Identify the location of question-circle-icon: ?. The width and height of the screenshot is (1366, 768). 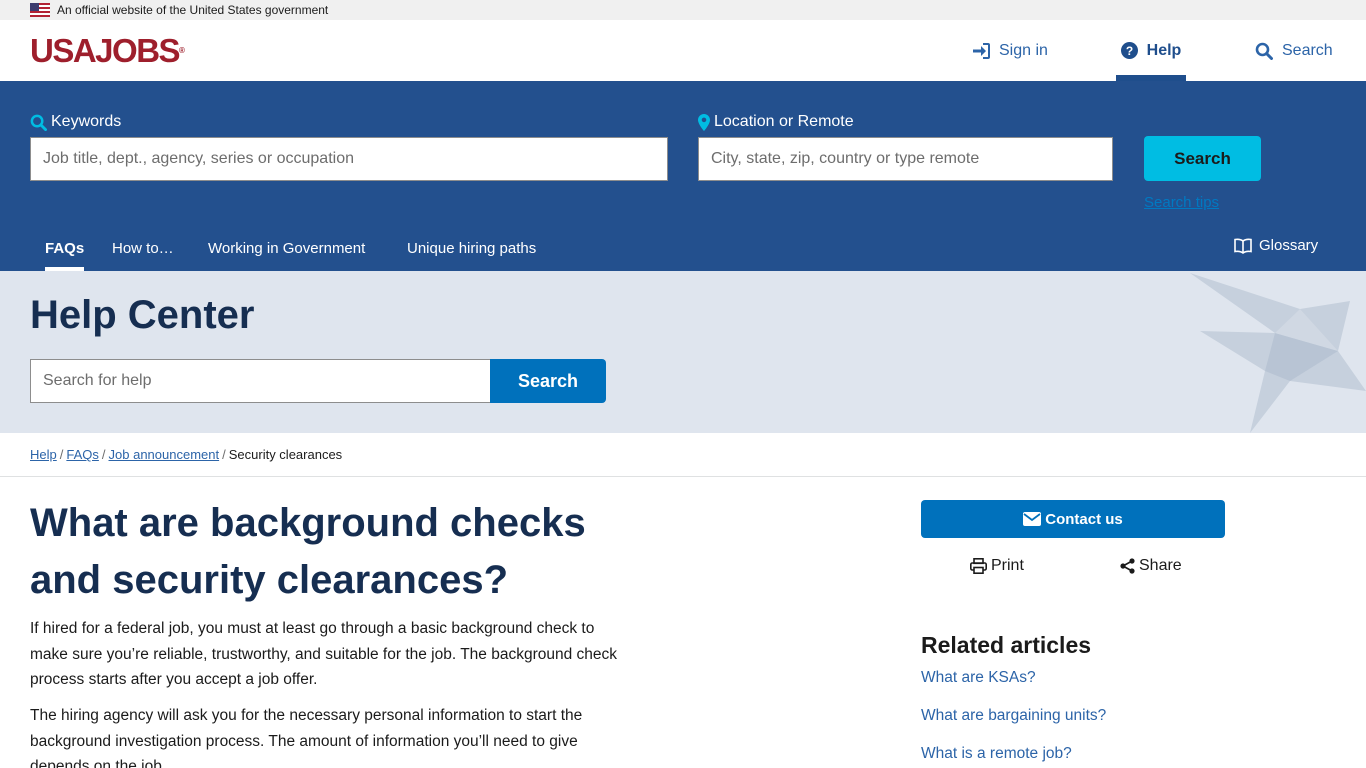
(1129, 50).